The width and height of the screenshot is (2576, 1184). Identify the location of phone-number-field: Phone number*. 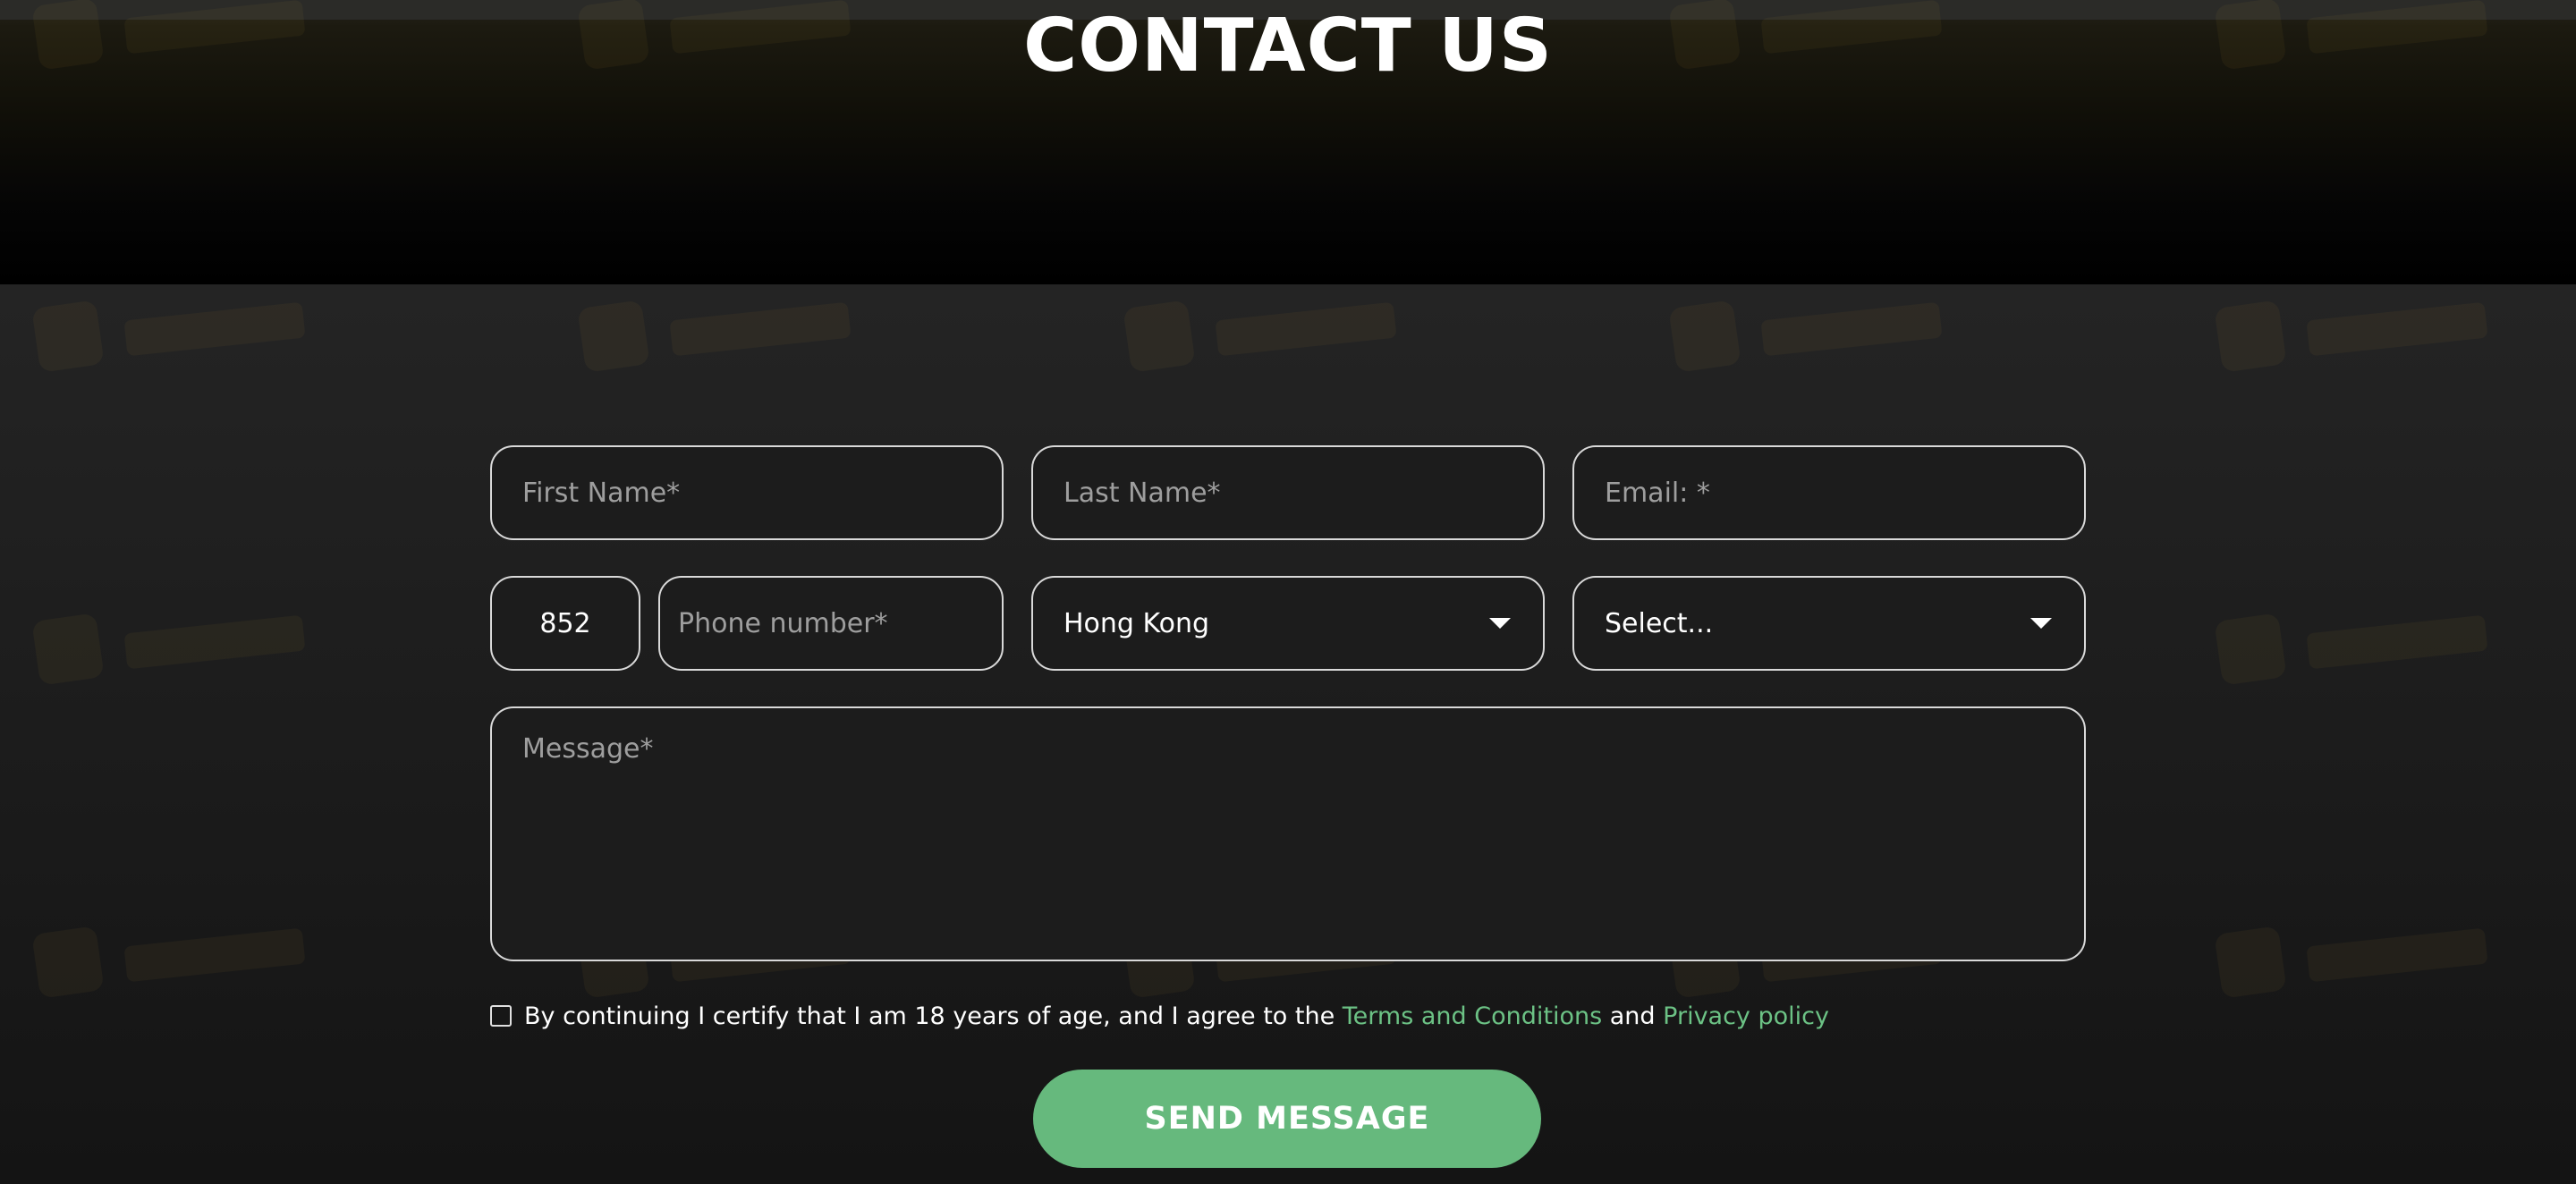
(831, 623).